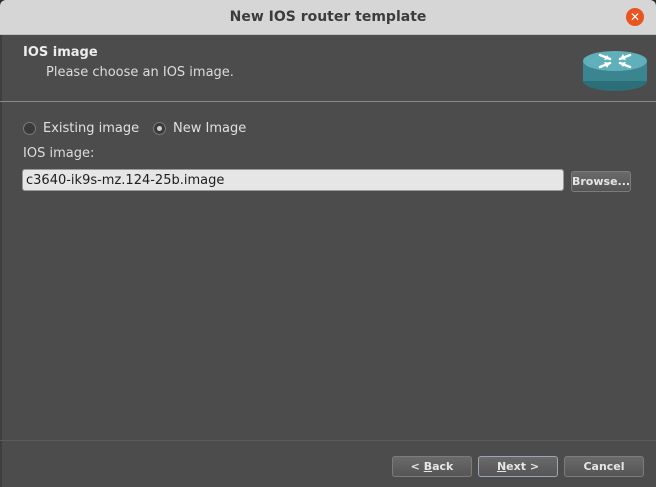  Describe the element at coordinates (59, 153) in the screenshot. I see `ios-image-label: IOS image:` at that location.